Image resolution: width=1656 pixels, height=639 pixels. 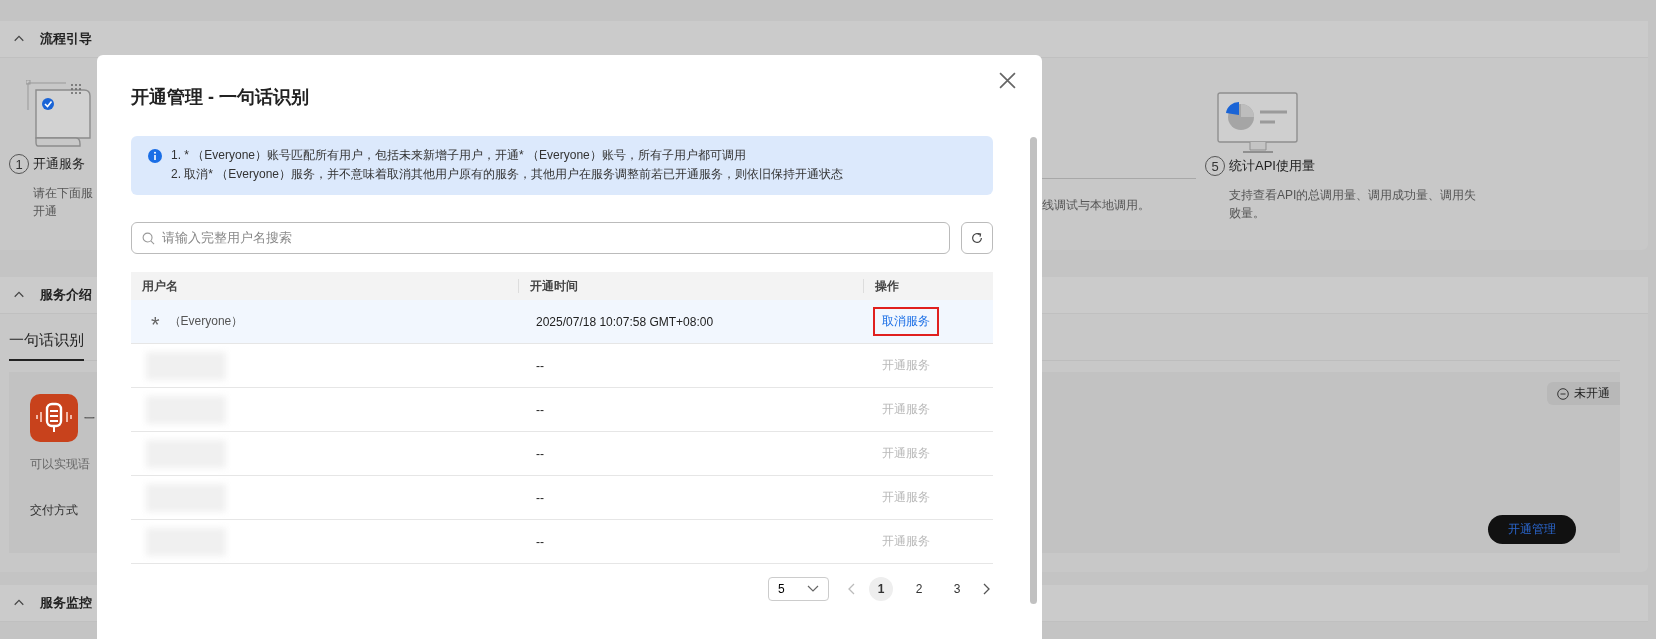 What do you see at coordinates (957, 589) in the screenshot?
I see `page-button: 3` at bounding box center [957, 589].